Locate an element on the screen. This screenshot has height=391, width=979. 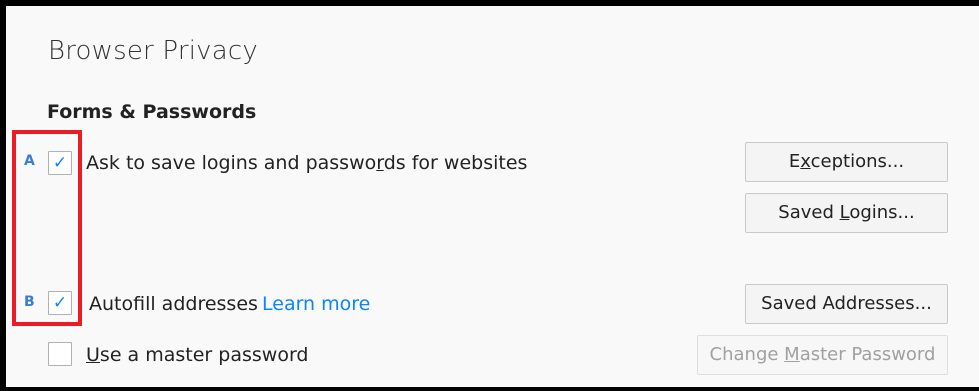
label-text: Ask to save logins and passwo is located at coordinates (231, 163).